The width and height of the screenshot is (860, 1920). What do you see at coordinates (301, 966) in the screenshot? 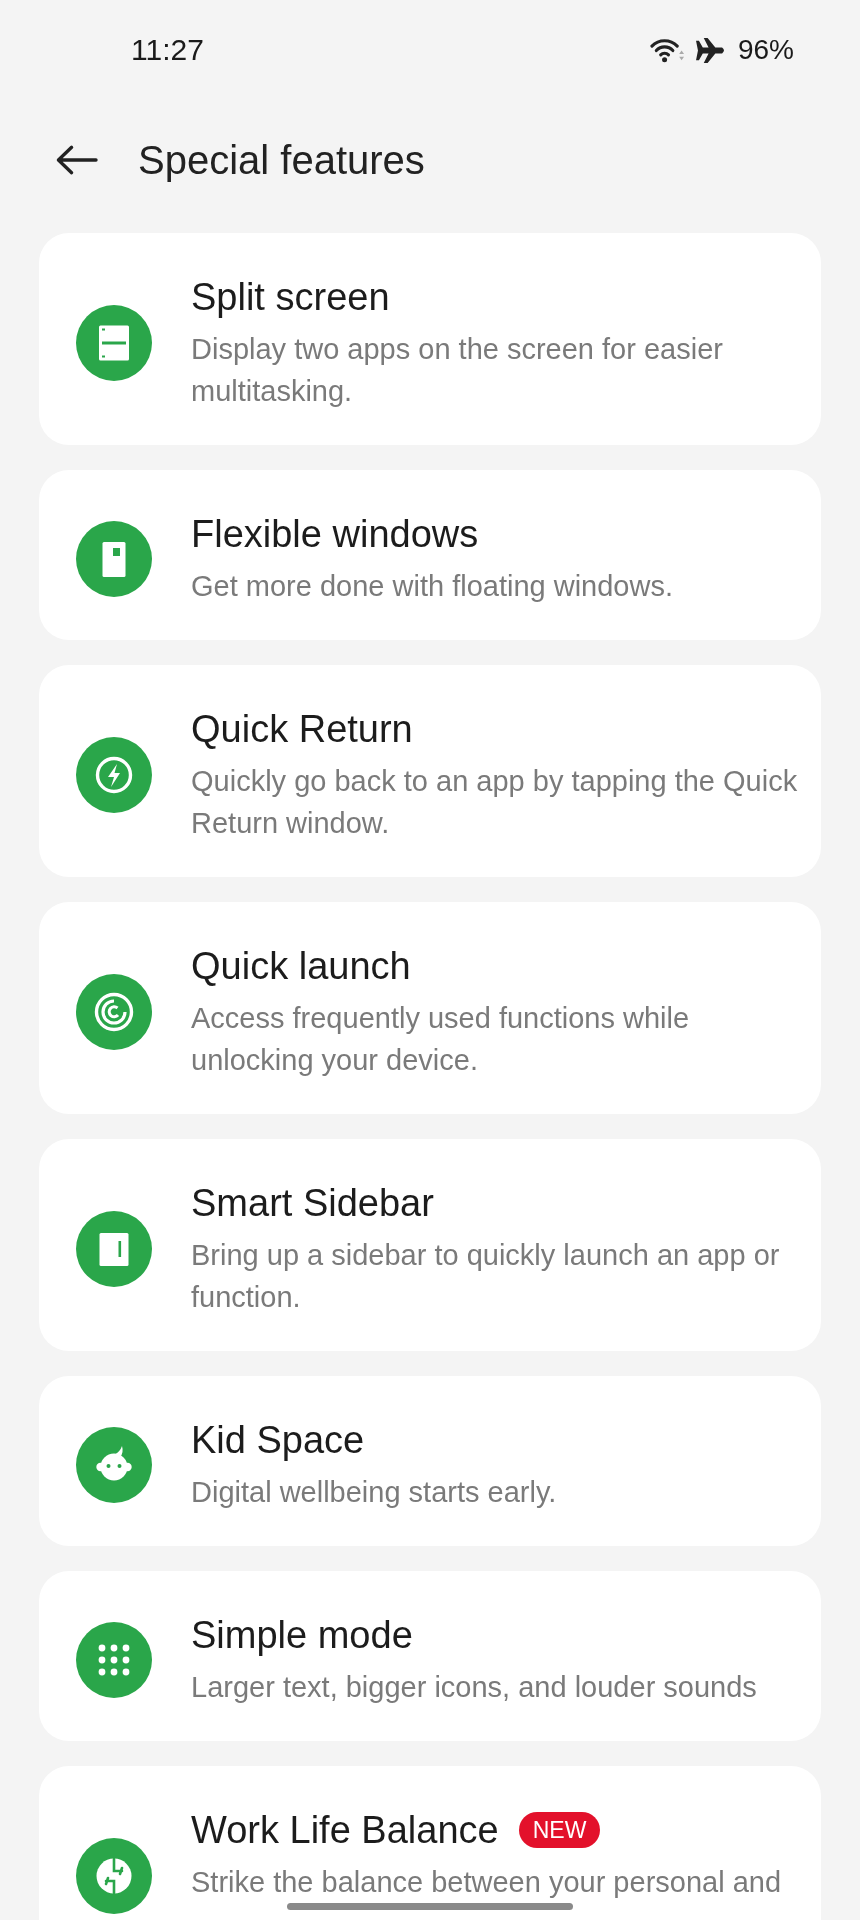
I see `feature-title: Quick launch` at bounding box center [301, 966].